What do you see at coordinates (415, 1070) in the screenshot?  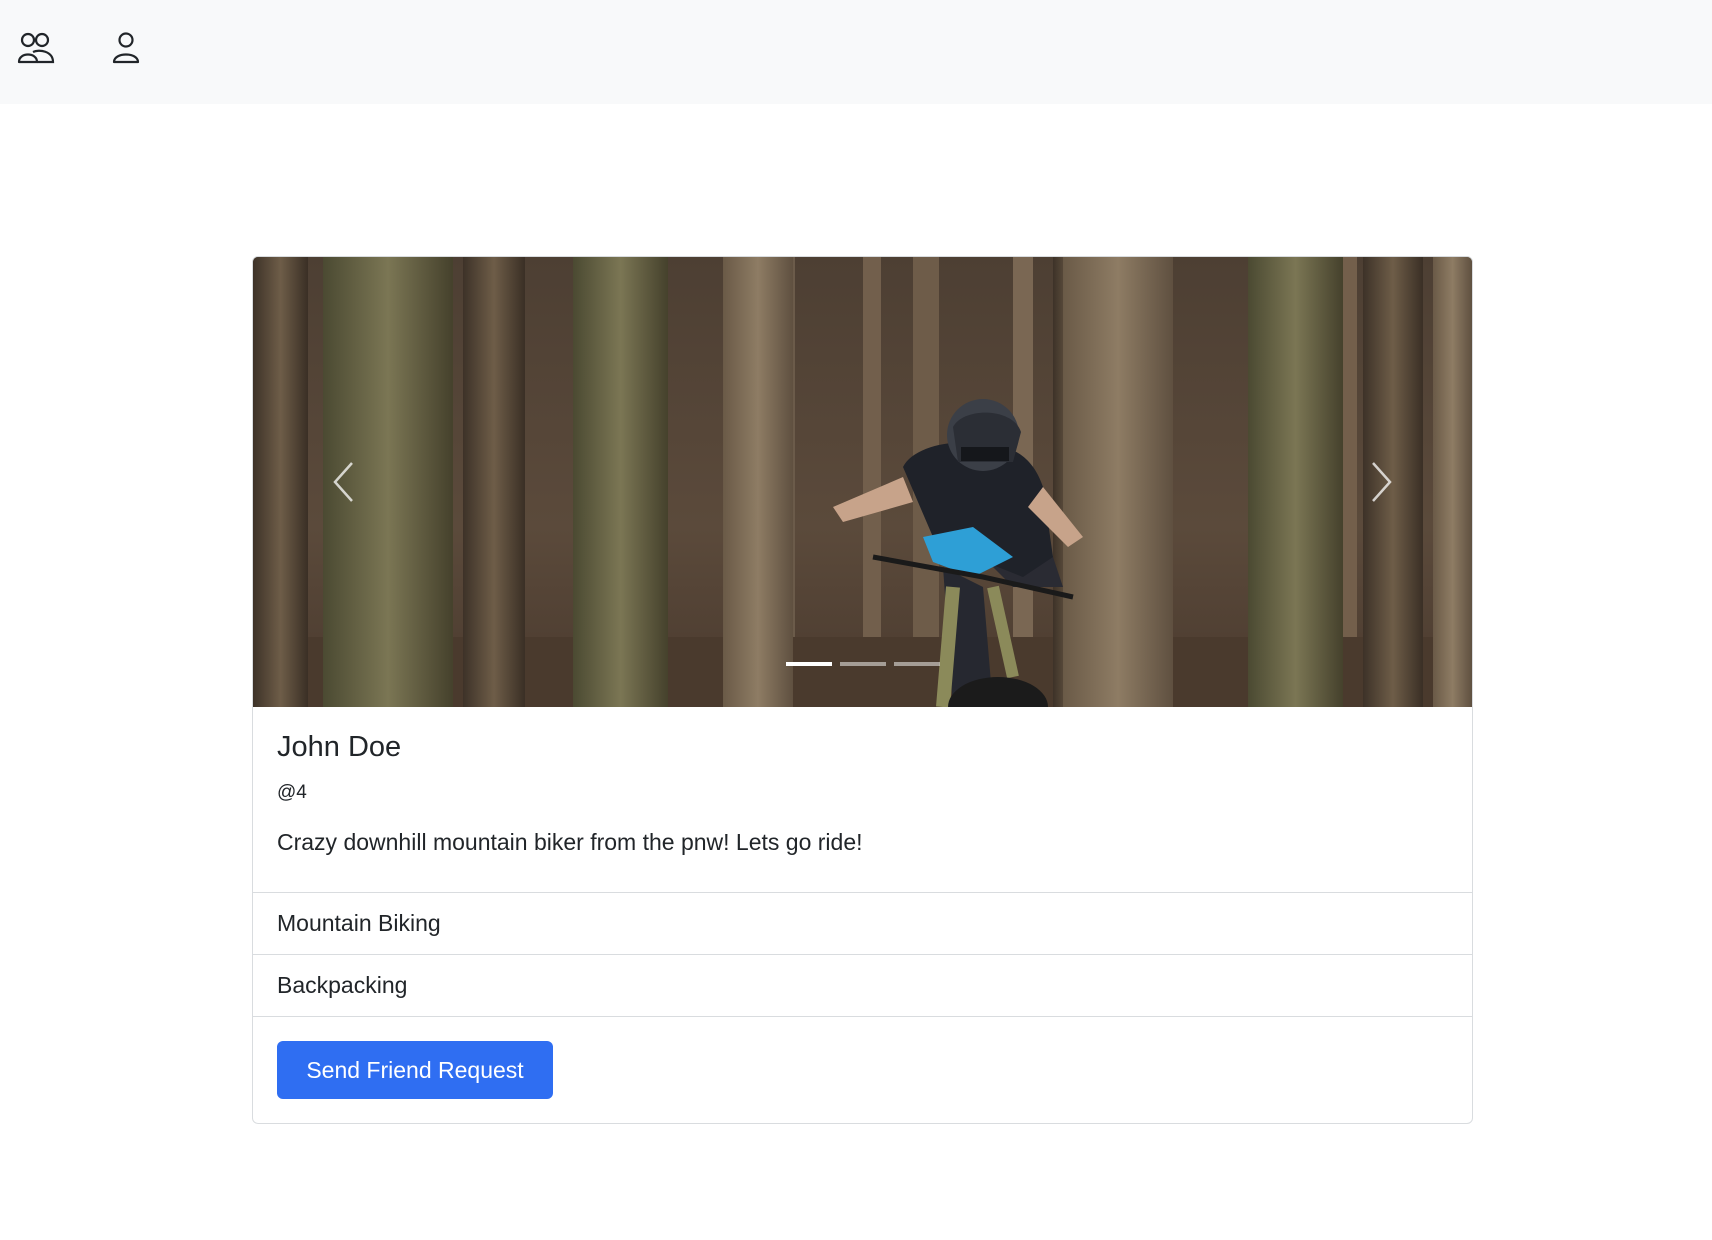 I see `send-friend-request-button: Send Friend Request` at bounding box center [415, 1070].